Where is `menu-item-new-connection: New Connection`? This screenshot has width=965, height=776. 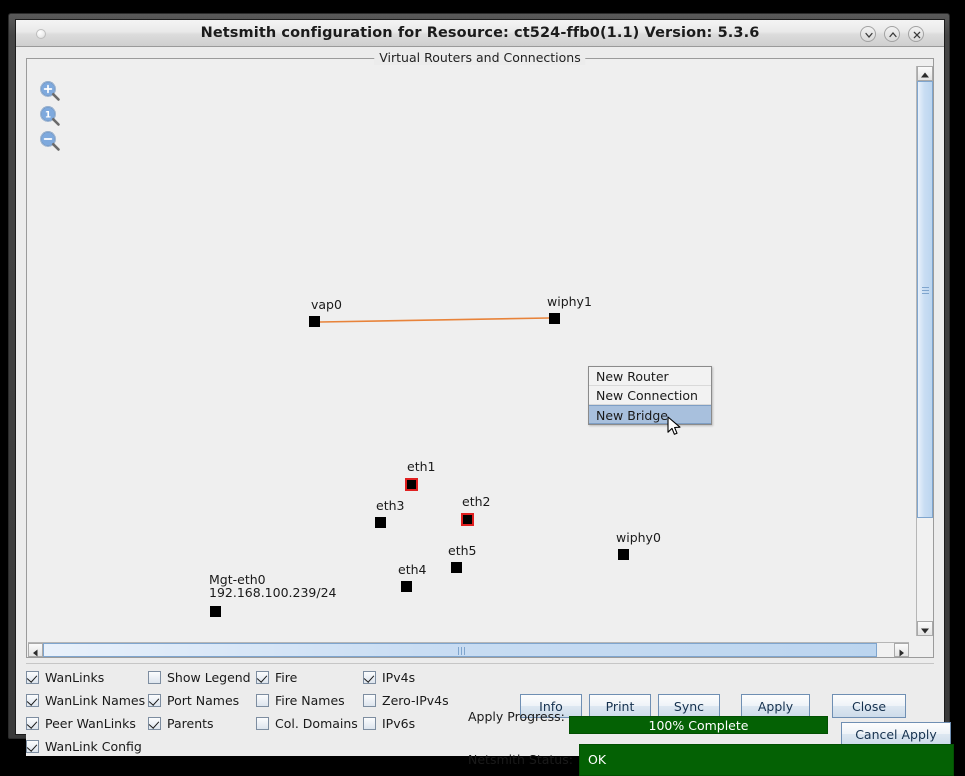
menu-item-new-connection: New Connection is located at coordinates (650, 395).